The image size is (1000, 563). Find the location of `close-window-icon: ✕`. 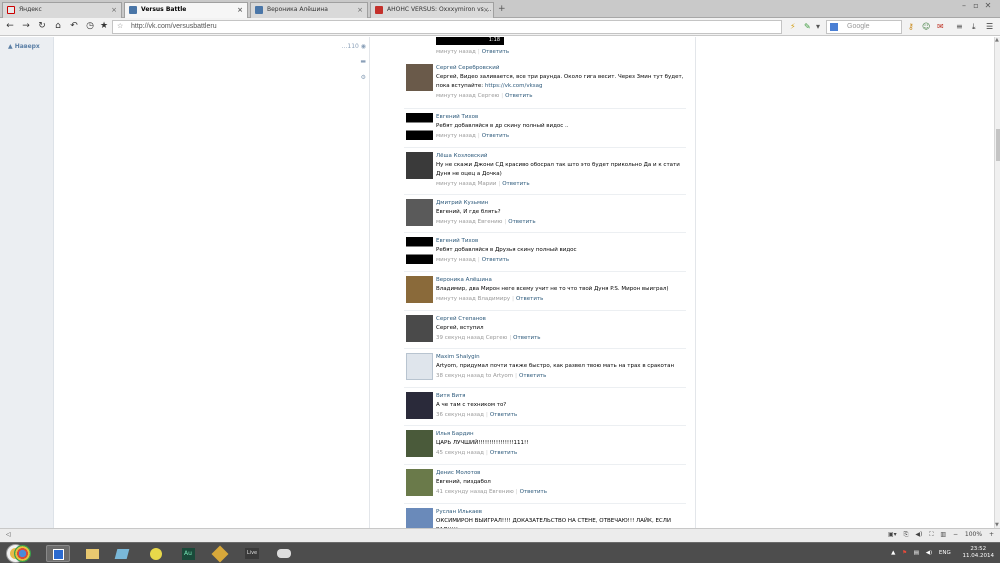

close-window-icon: ✕ is located at coordinates (988, 5).